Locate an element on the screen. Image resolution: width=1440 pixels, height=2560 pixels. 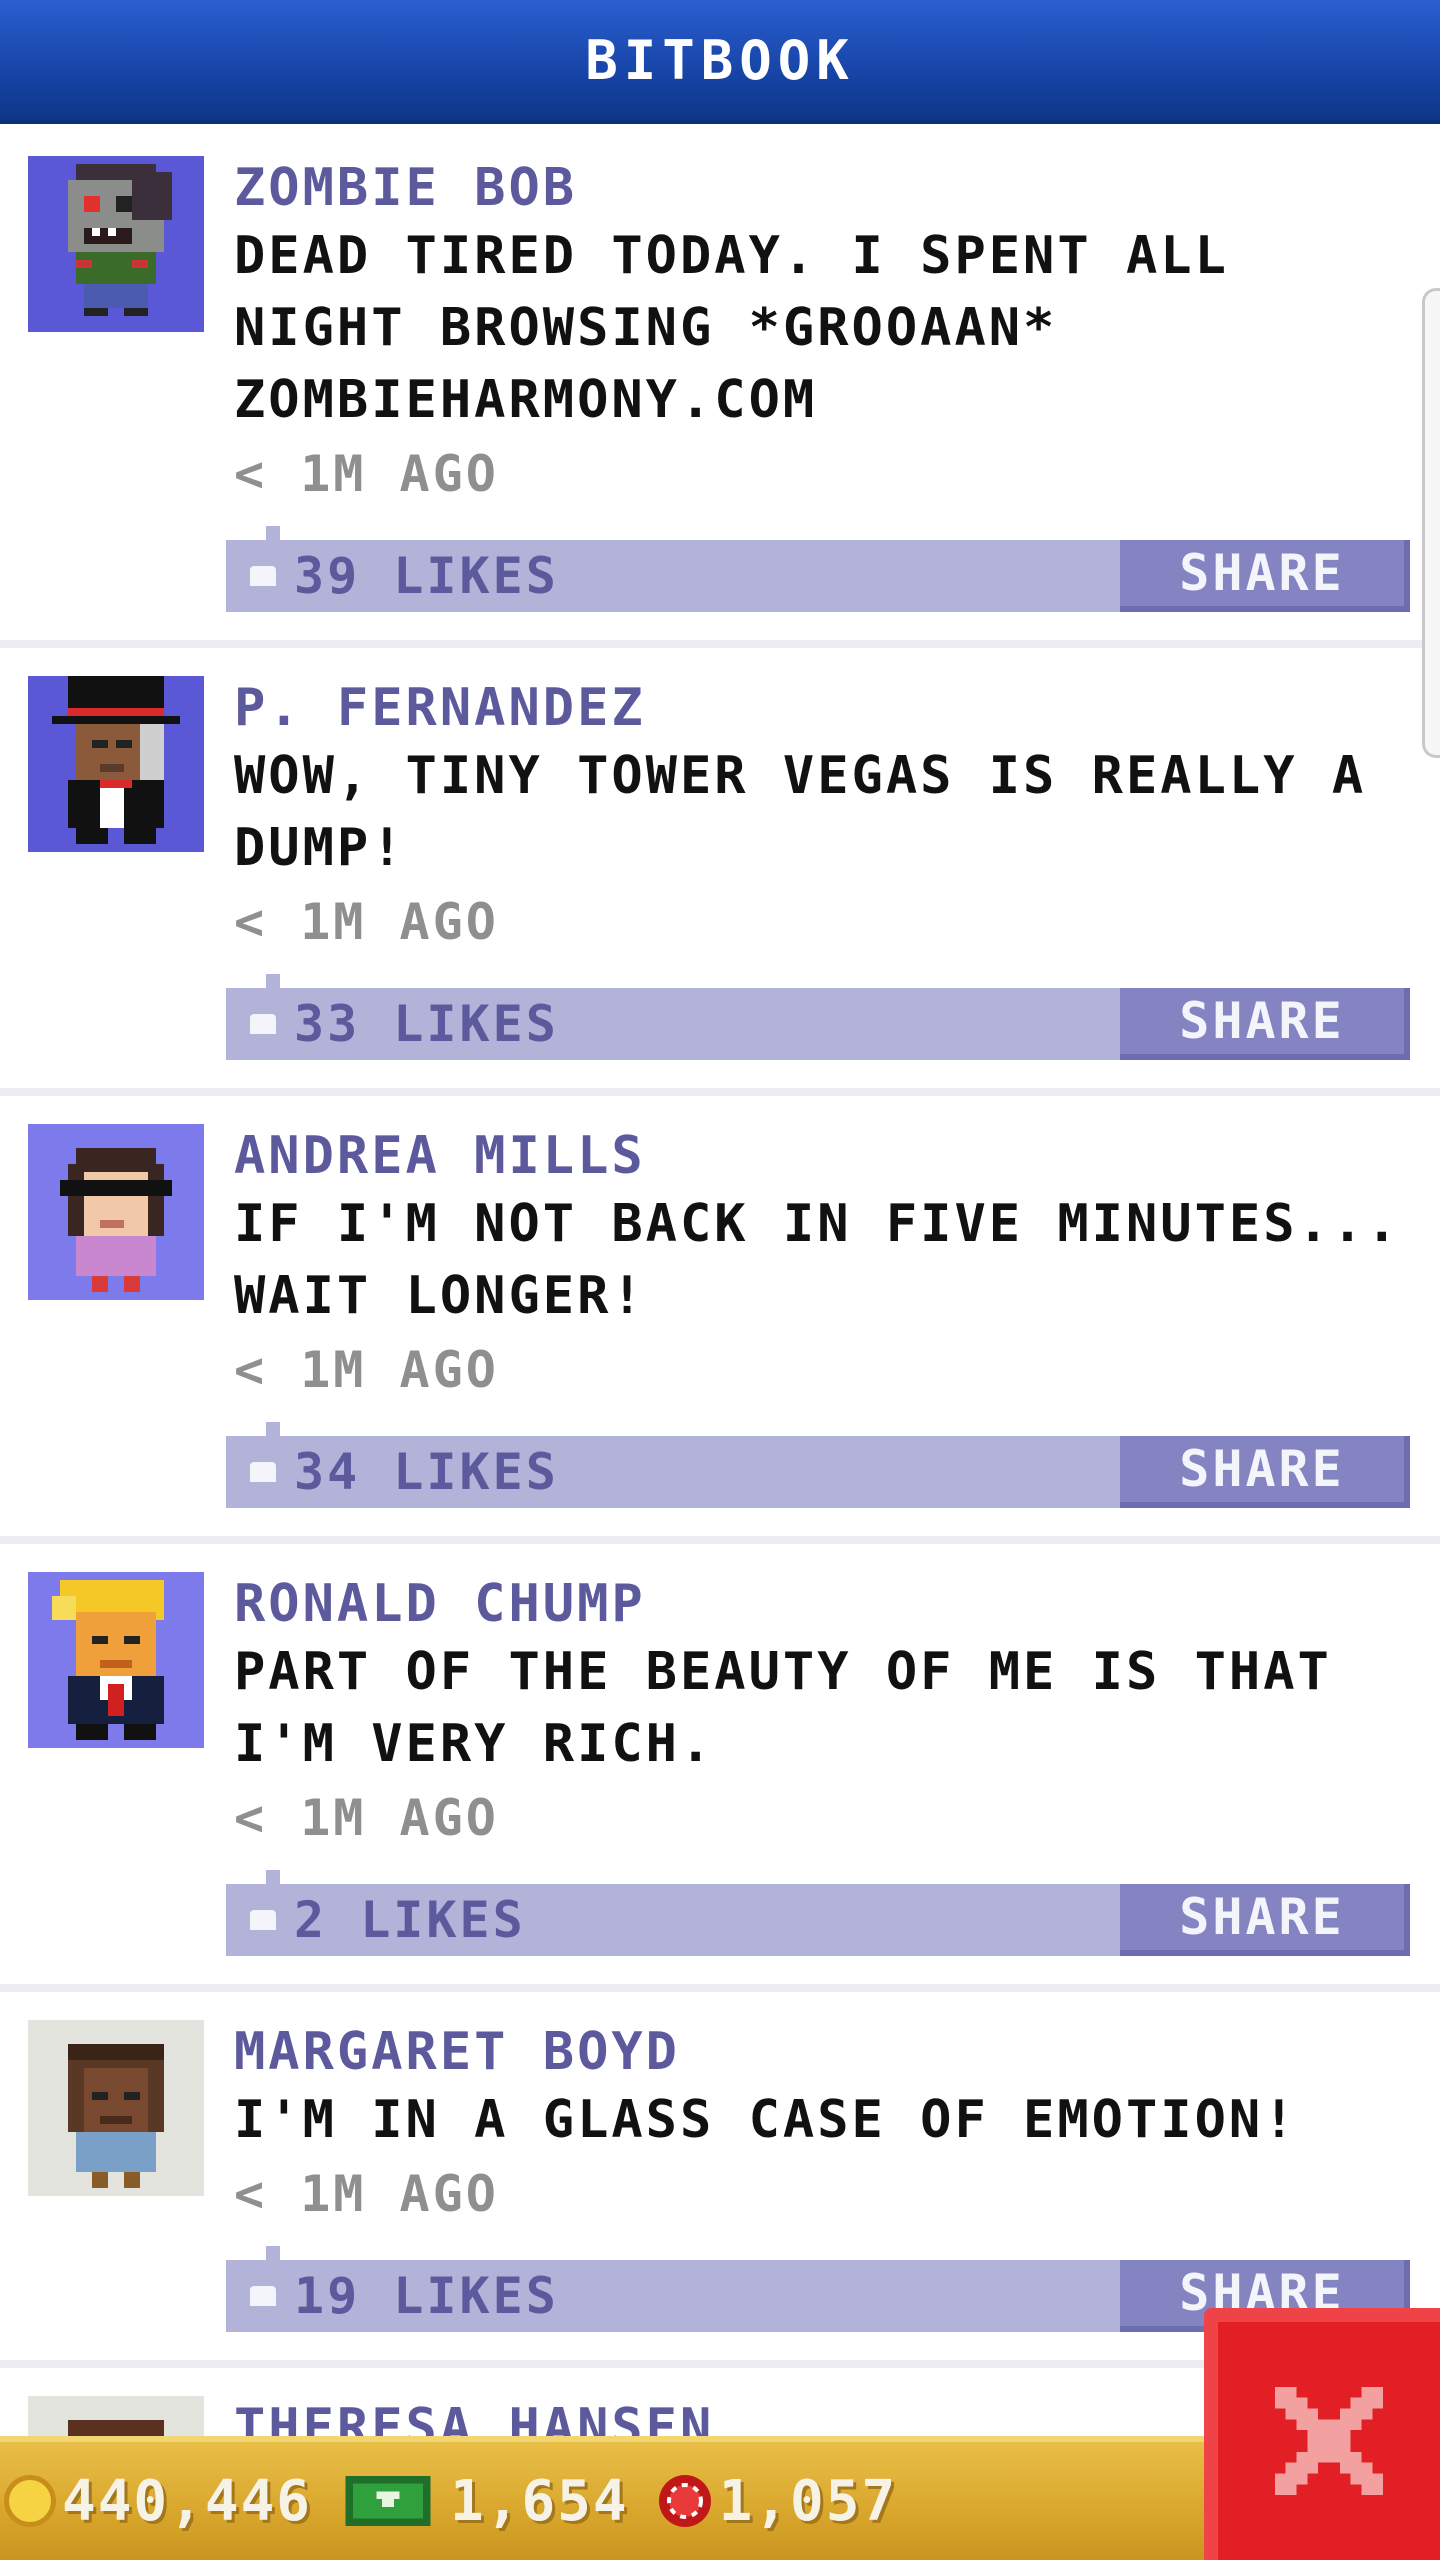
post-action-bar: 2 LIKES SHARE is located at coordinates (818, 1913).